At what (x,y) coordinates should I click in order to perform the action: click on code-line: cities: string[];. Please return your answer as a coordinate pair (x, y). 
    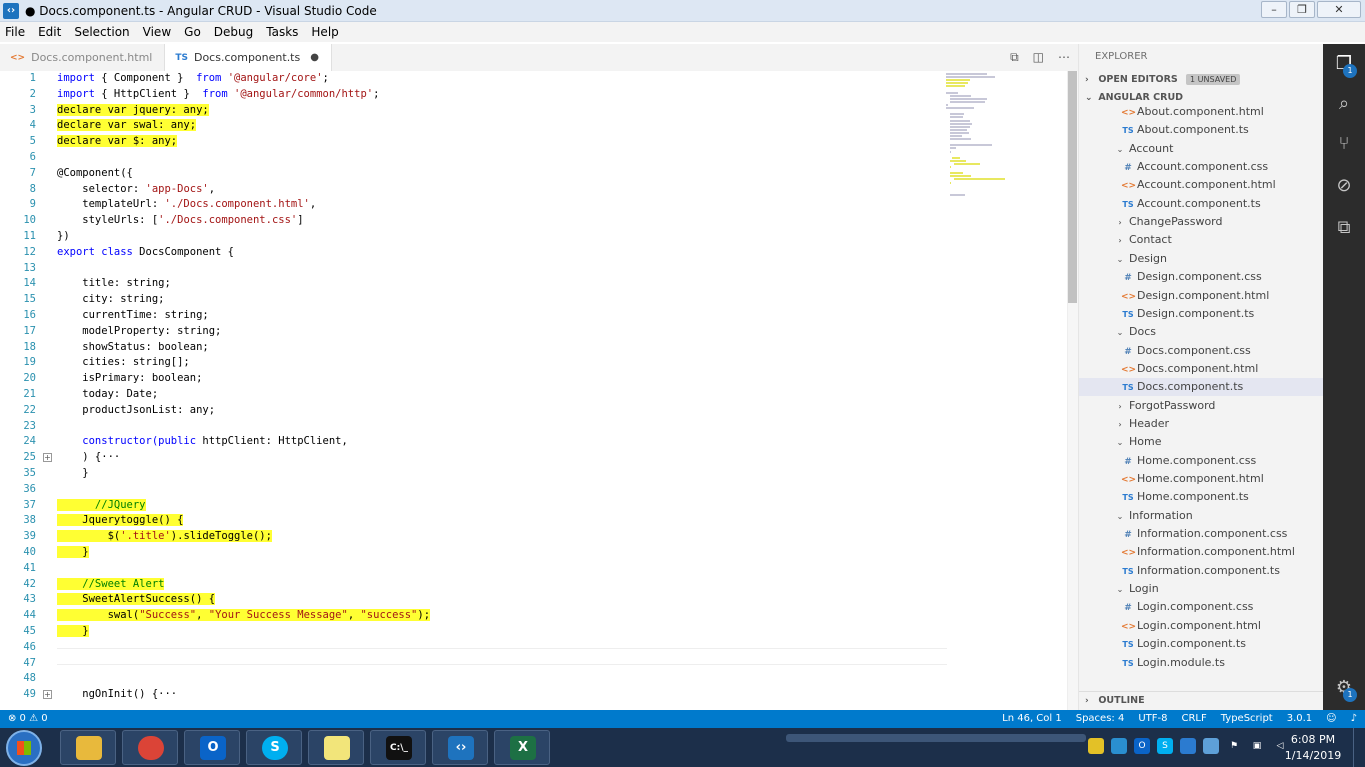
    Looking at the image, I should click on (123, 363).